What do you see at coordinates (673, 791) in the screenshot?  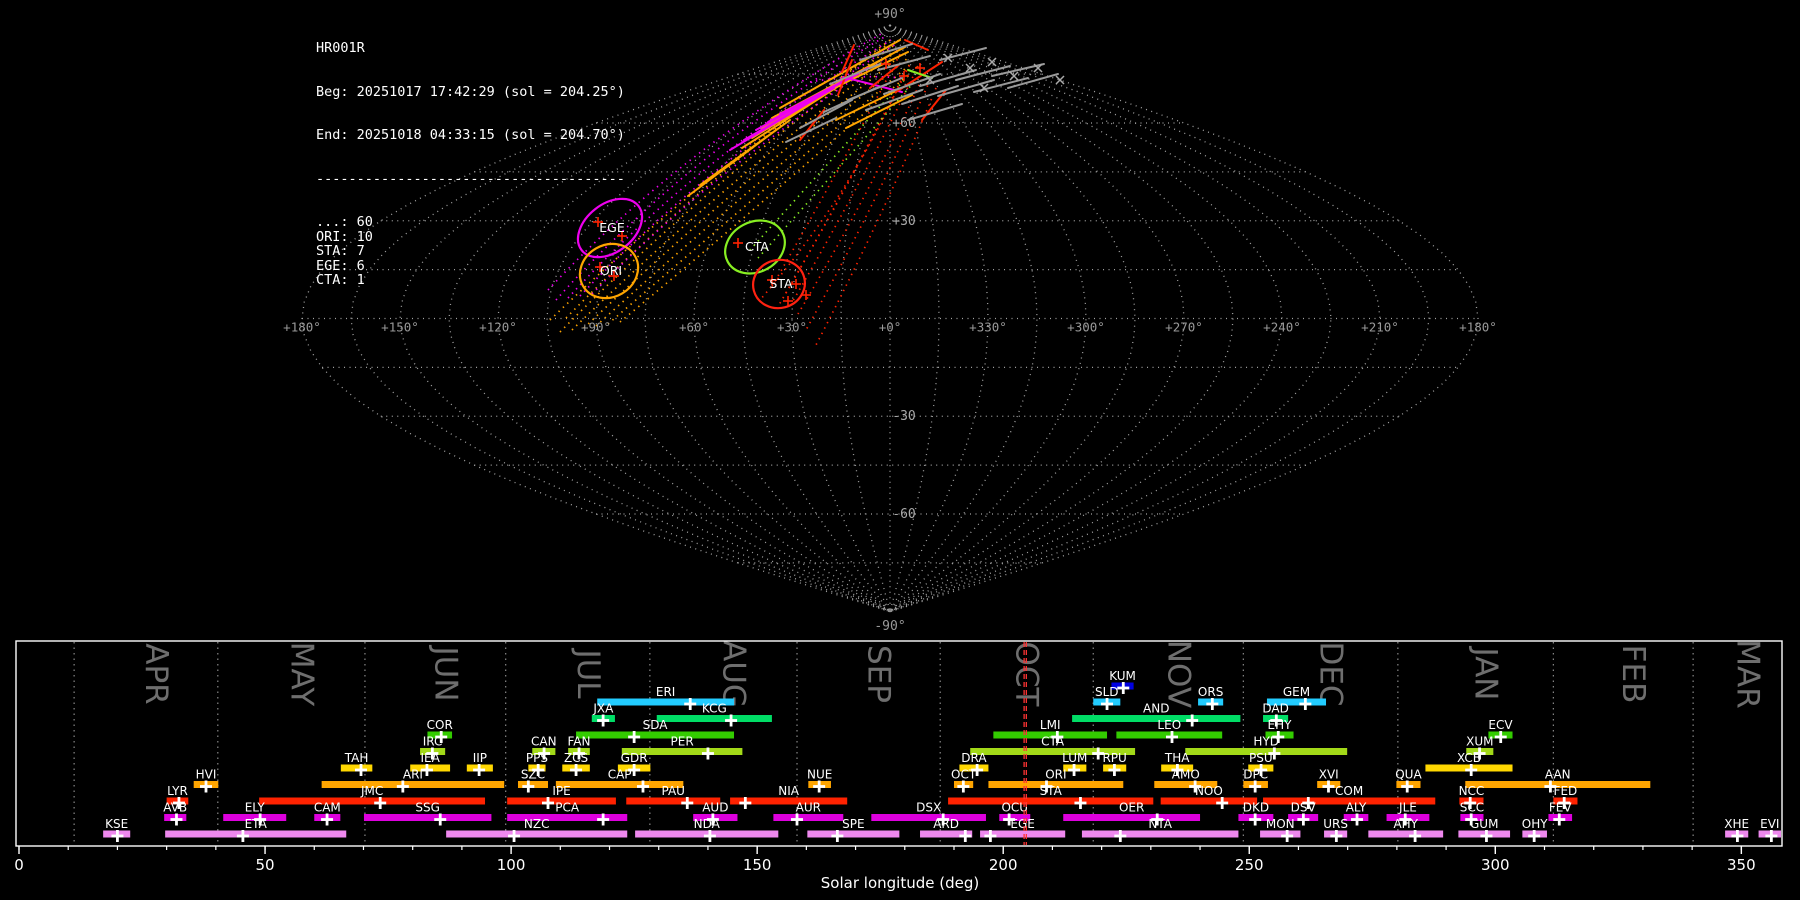 I see `shower-code-PAU: PAU` at bounding box center [673, 791].